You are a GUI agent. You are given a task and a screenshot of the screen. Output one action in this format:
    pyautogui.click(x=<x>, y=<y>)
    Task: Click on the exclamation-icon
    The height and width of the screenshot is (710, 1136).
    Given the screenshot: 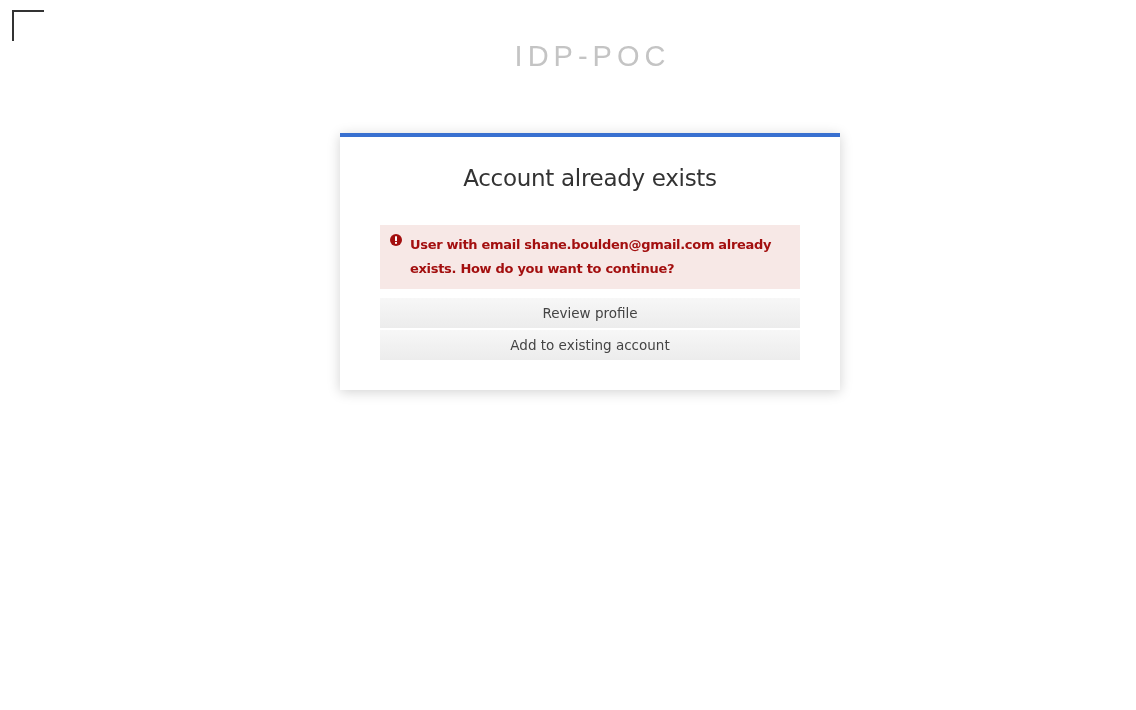 What is the action you would take?
    pyautogui.click(x=396, y=240)
    